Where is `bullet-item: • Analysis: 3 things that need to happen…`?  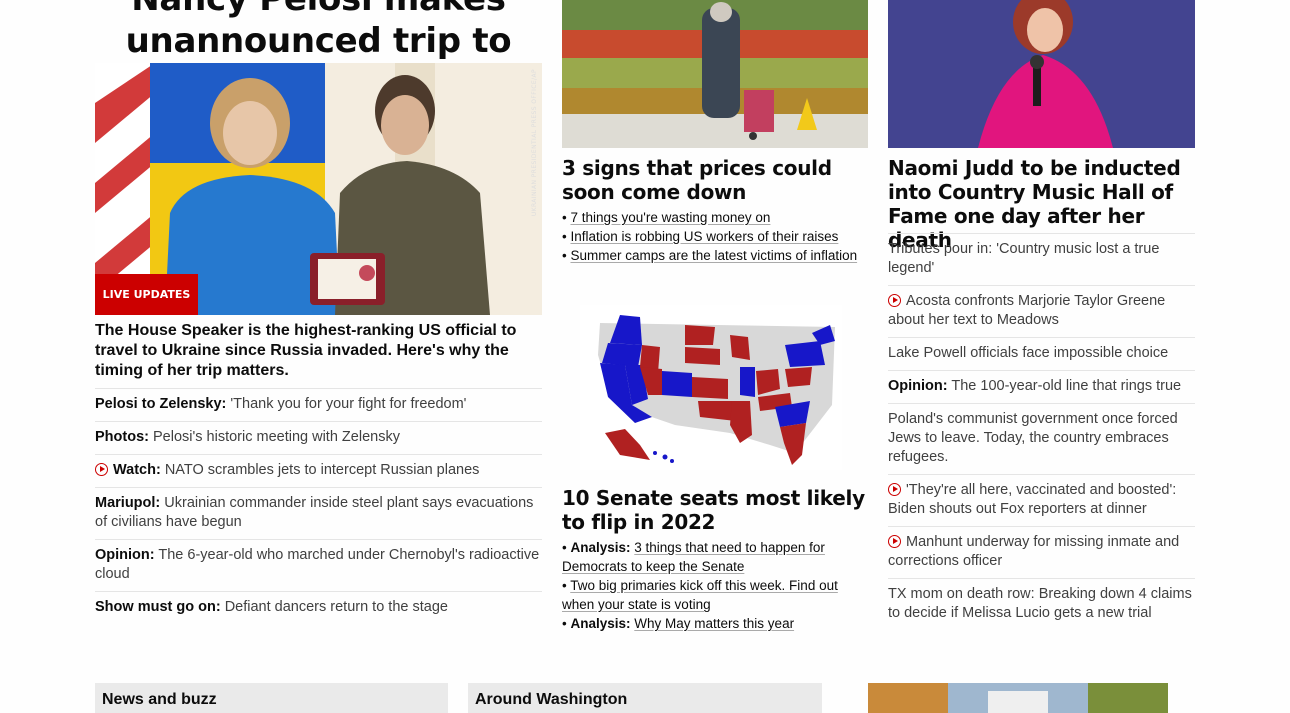 bullet-item: • Analysis: 3 things that need to happen… is located at coordinates (693, 557).